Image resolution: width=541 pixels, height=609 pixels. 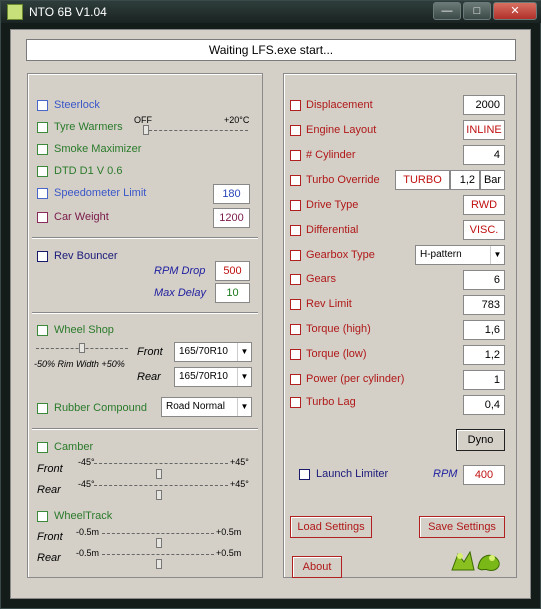 What do you see at coordinates (295, 304) in the screenshot?
I see `rev-limit-checkbox` at bounding box center [295, 304].